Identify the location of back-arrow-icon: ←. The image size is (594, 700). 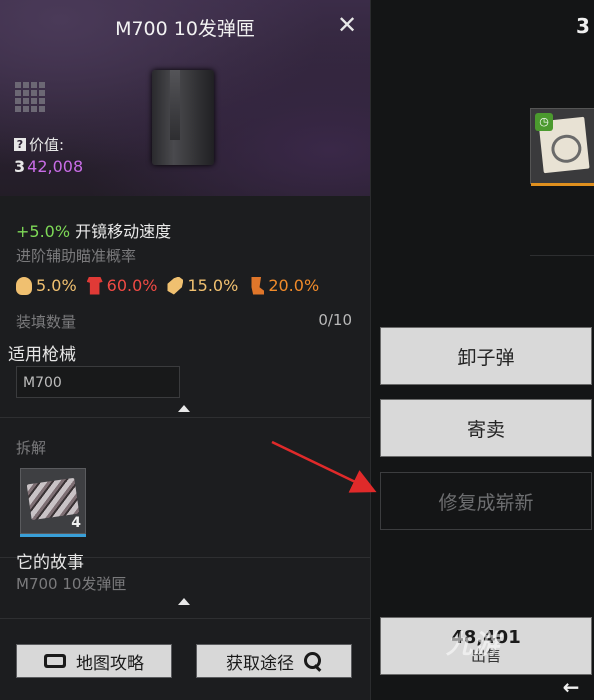
(571, 687).